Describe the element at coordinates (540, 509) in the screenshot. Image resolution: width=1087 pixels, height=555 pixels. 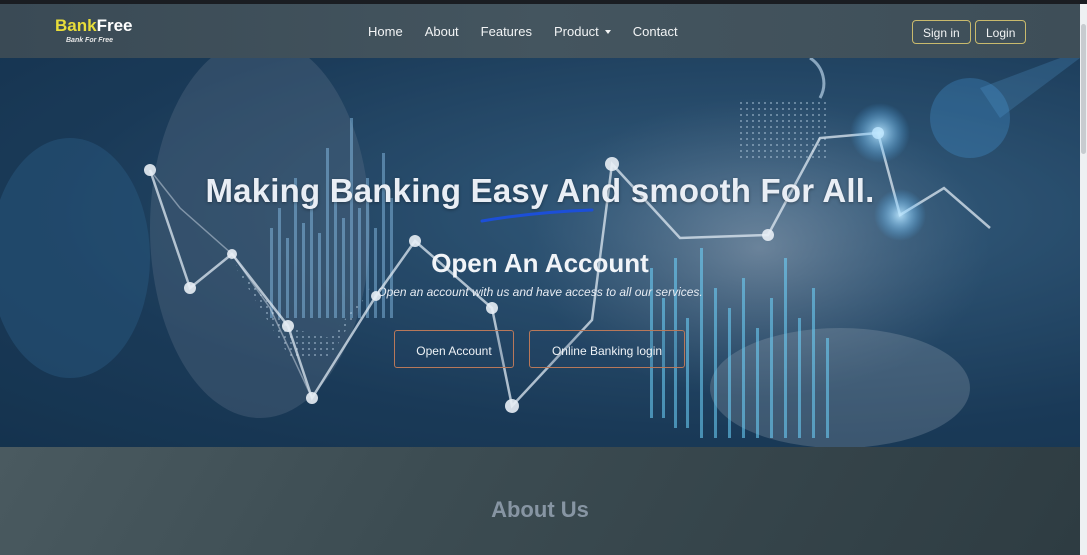
I see `about-title: About Us` at that location.